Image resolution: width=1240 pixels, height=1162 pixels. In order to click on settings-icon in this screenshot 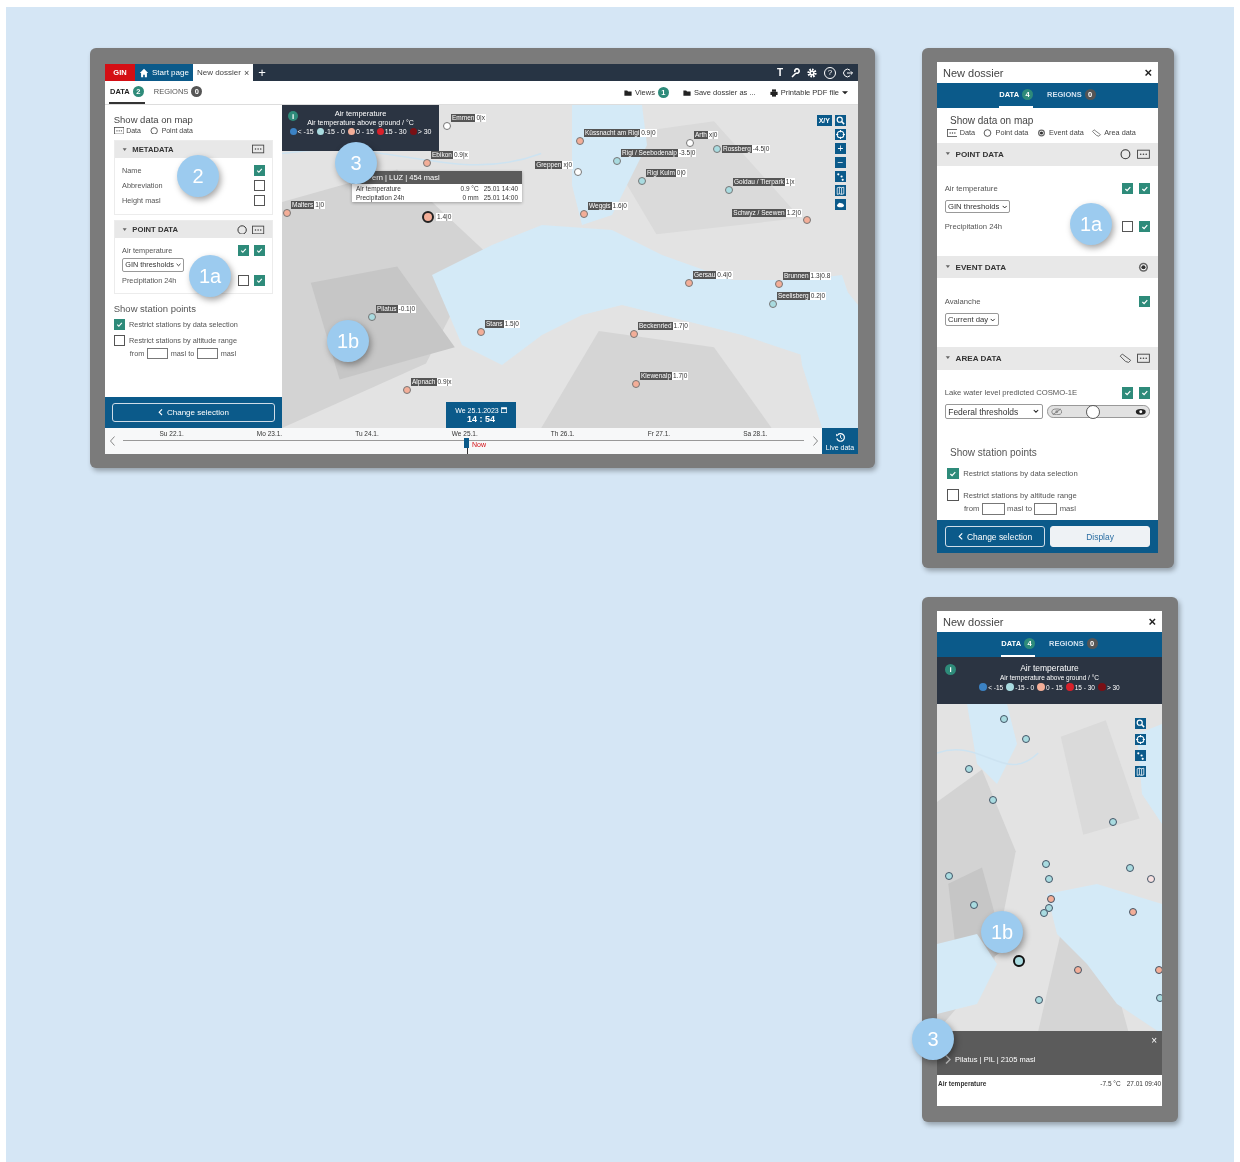, I will do `click(812, 72)`.